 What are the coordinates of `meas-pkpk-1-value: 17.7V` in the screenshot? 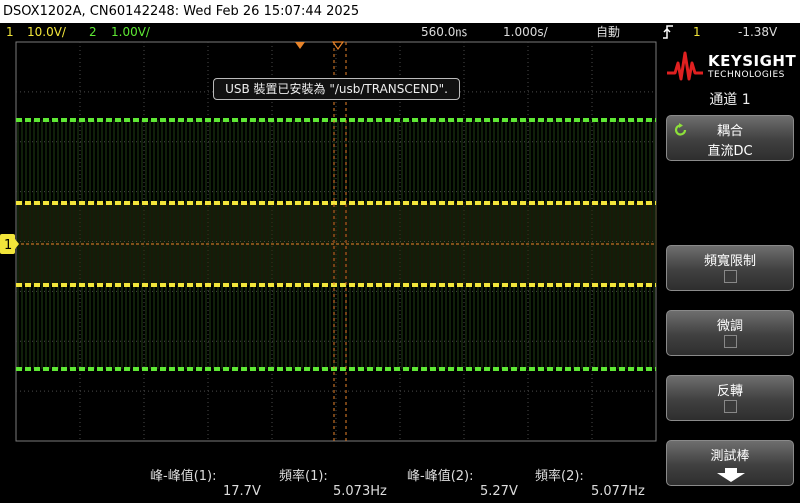 It's located at (242, 491).